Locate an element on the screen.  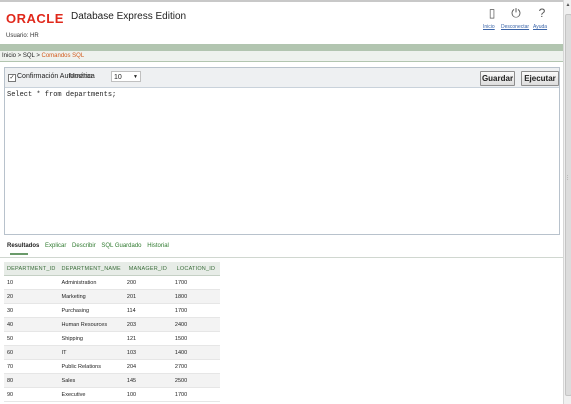
table-row: 10 Administration 200 1700 is located at coordinates (112, 282).